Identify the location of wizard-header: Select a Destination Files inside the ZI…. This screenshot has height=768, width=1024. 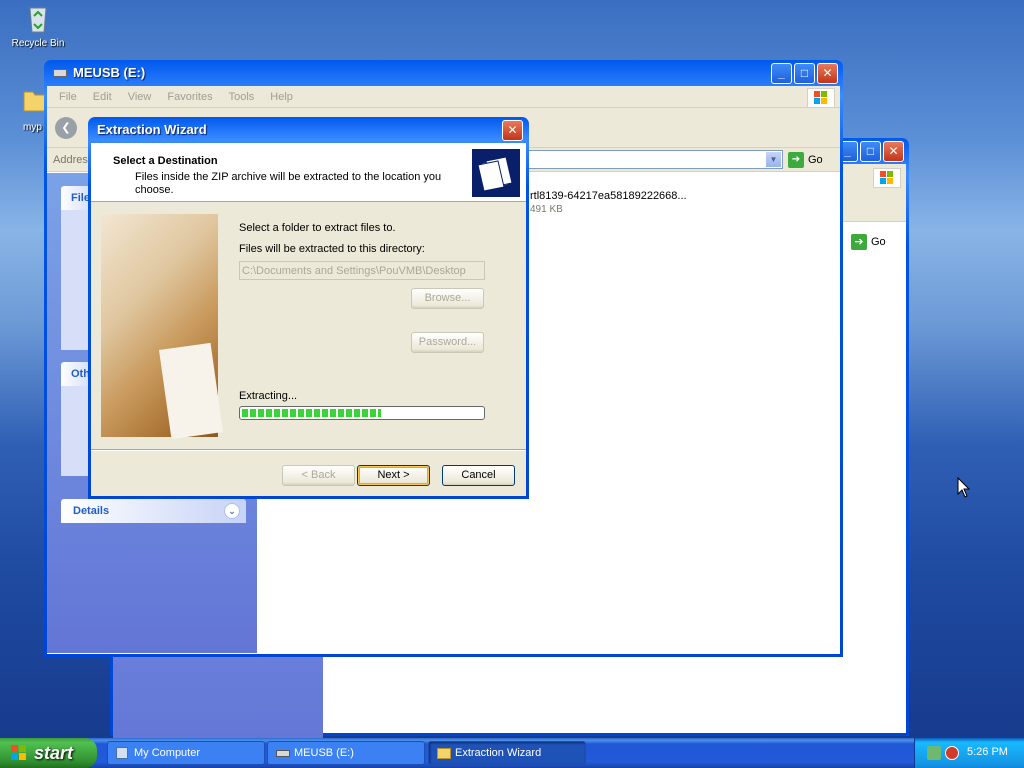
(308, 172).